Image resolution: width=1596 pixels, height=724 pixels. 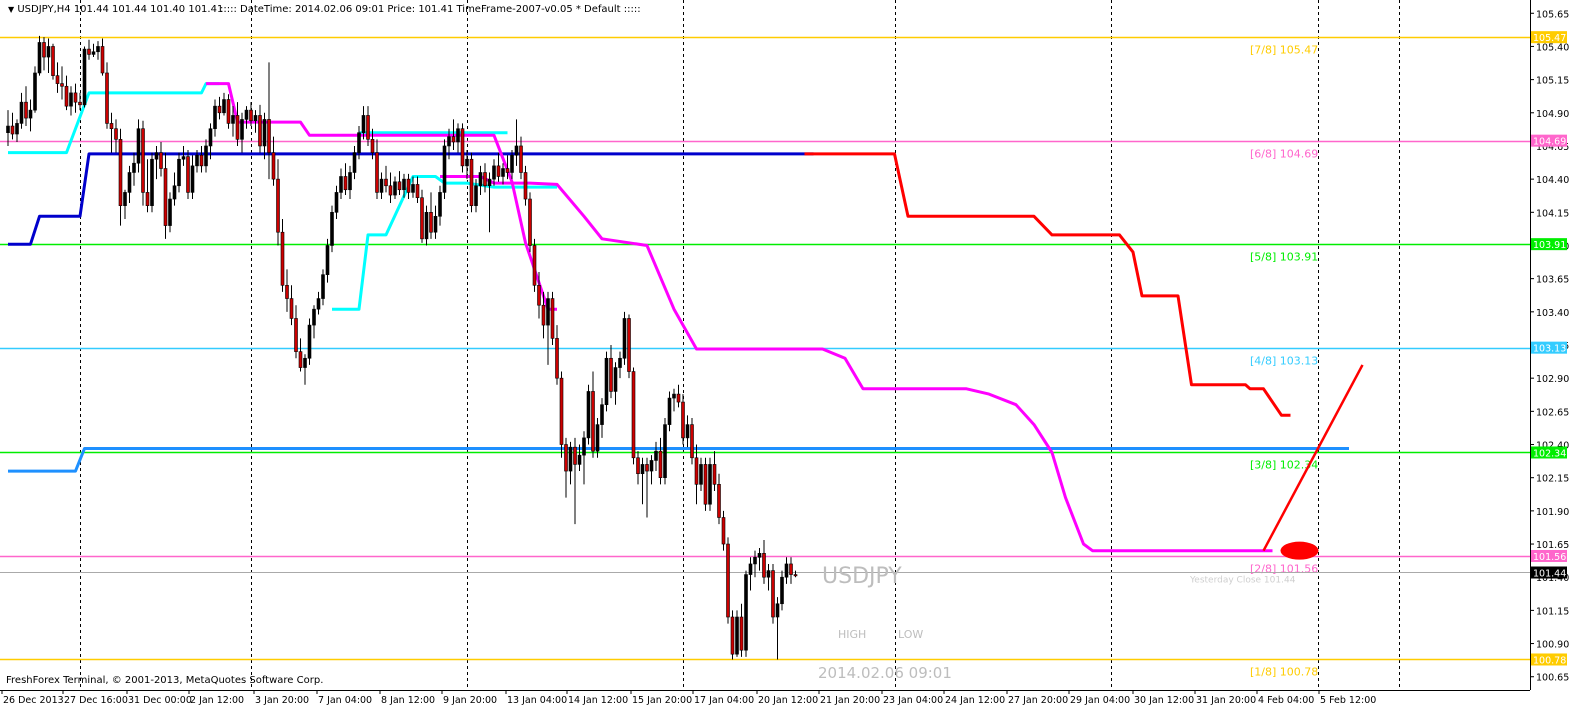 What do you see at coordinates (1552, 14) in the screenshot?
I see `y-tick-label: 105.65` at bounding box center [1552, 14].